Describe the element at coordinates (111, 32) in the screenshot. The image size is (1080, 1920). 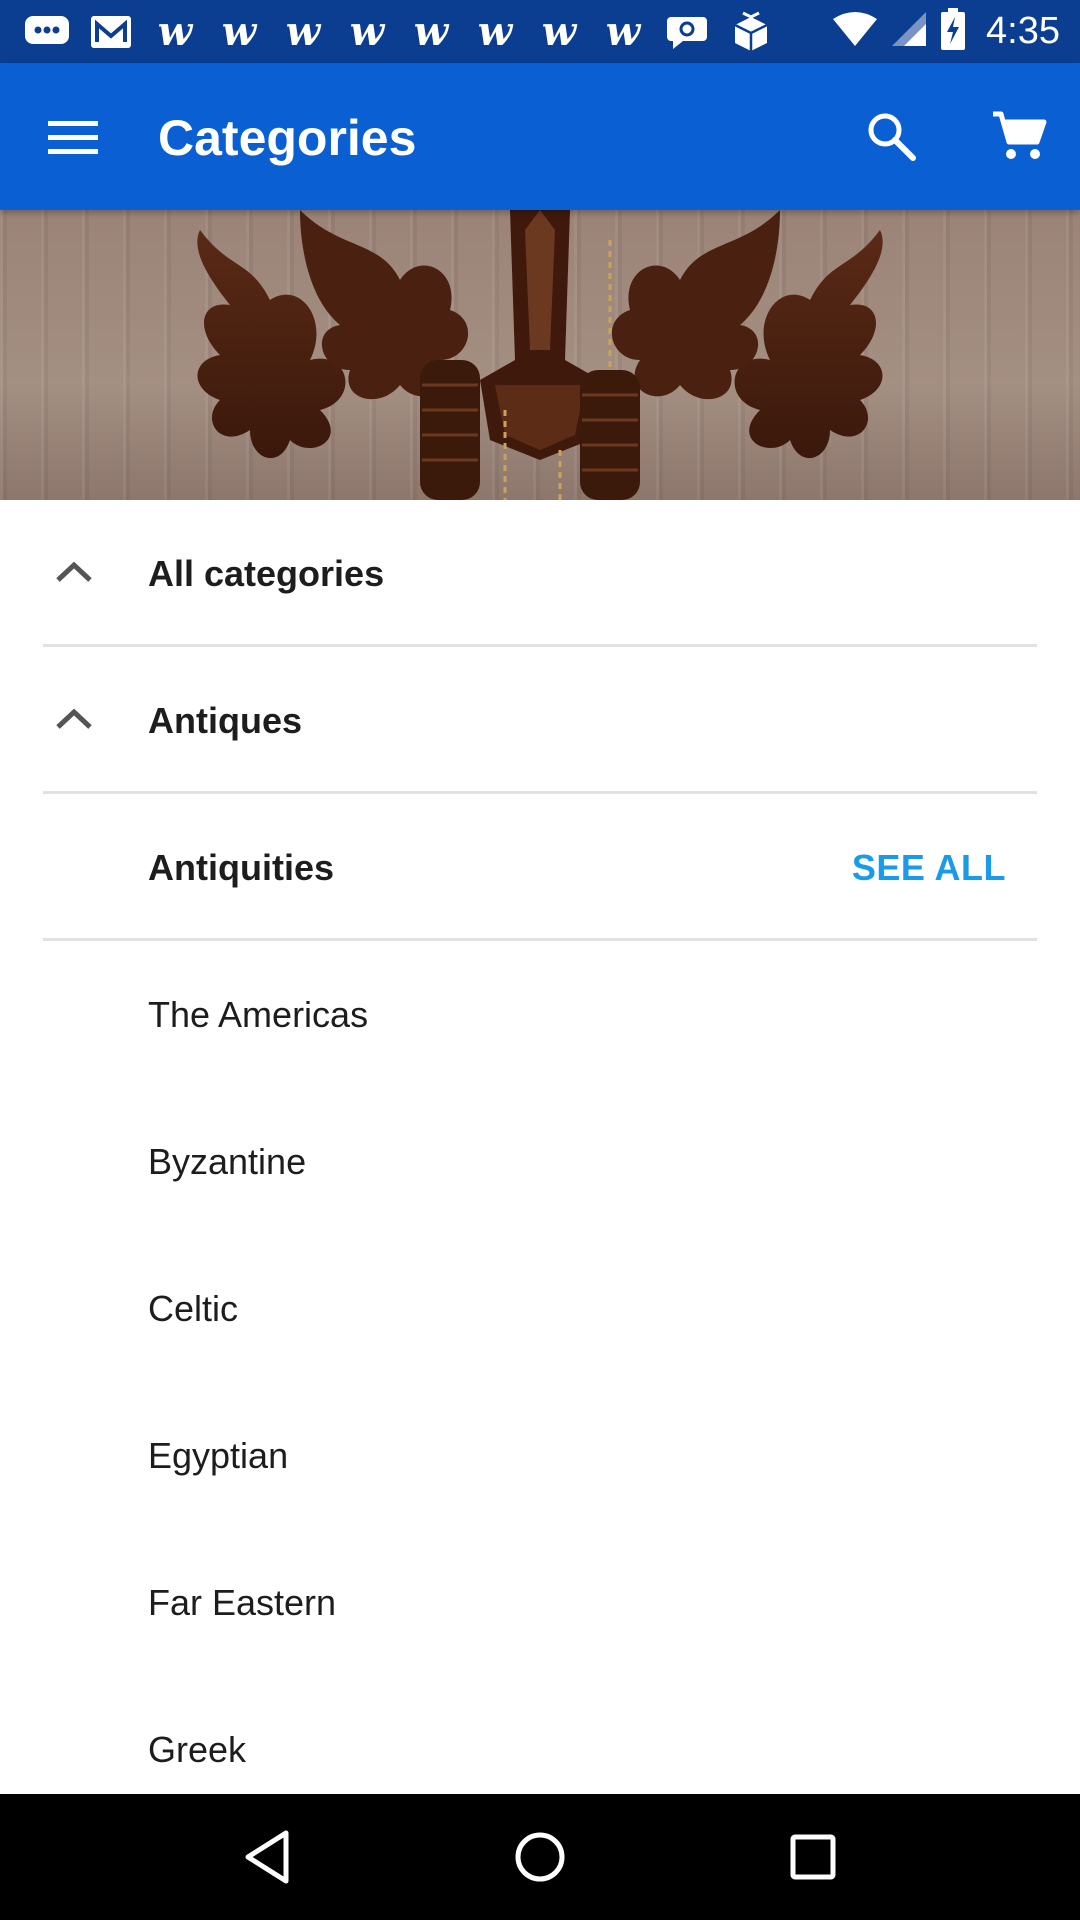
I see `mail-icon` at that location.